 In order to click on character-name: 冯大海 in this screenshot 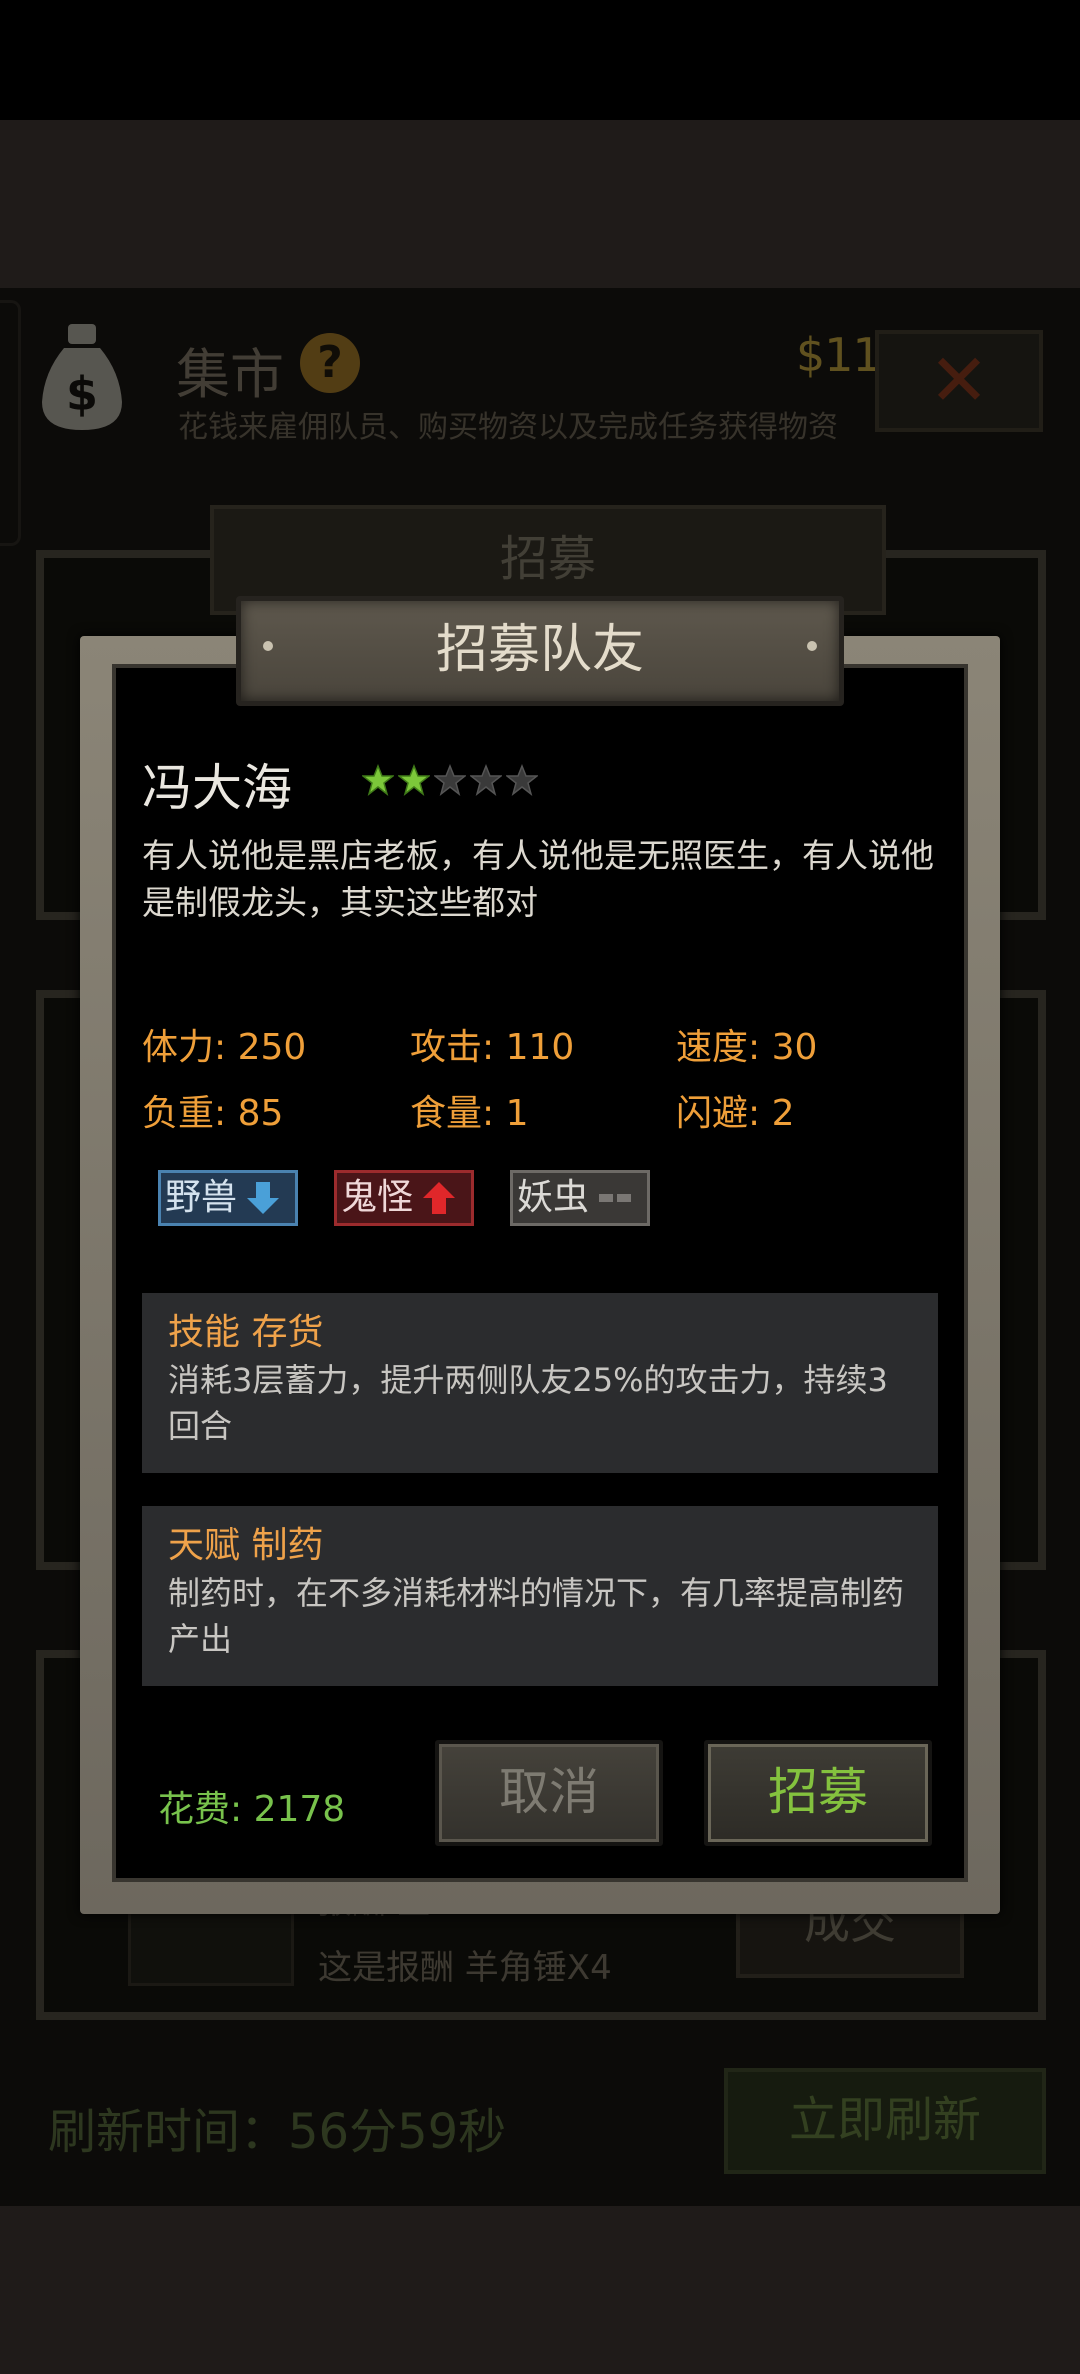, I will do `click(217, 788)`.